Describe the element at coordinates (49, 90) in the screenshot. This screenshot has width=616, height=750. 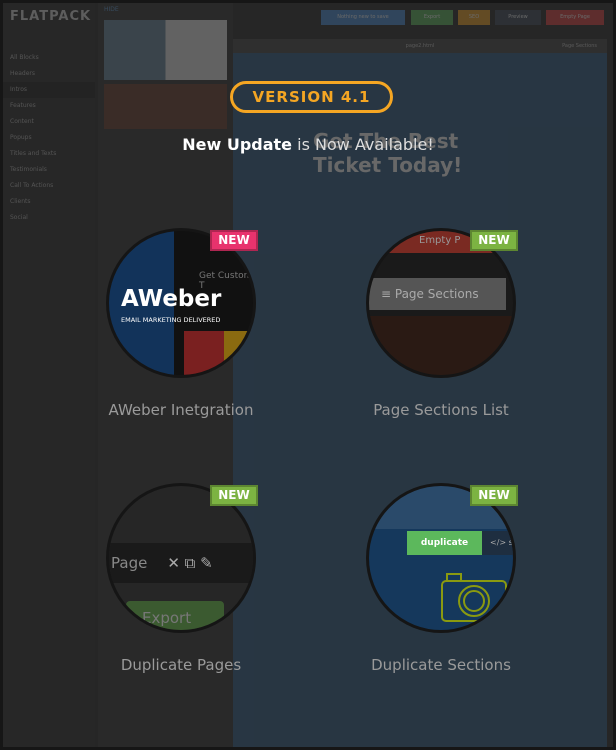
I see `sidebar-item: Intros` at that location.